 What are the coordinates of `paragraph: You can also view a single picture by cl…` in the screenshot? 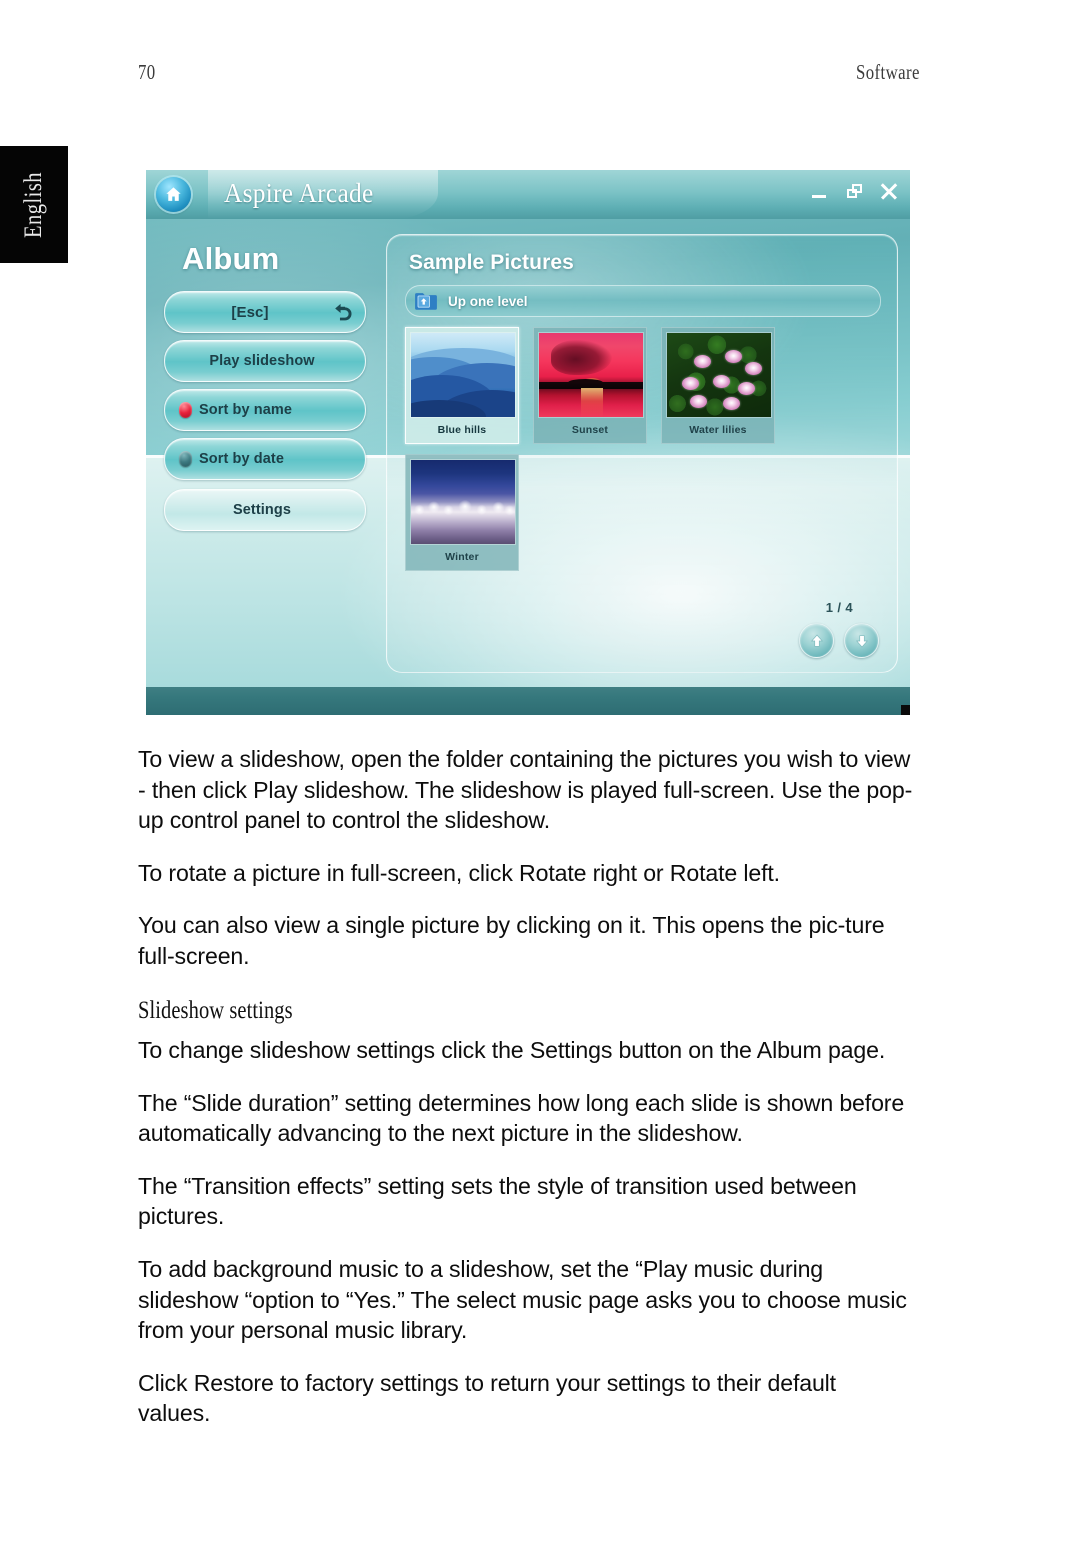 It's located at (511, 940).